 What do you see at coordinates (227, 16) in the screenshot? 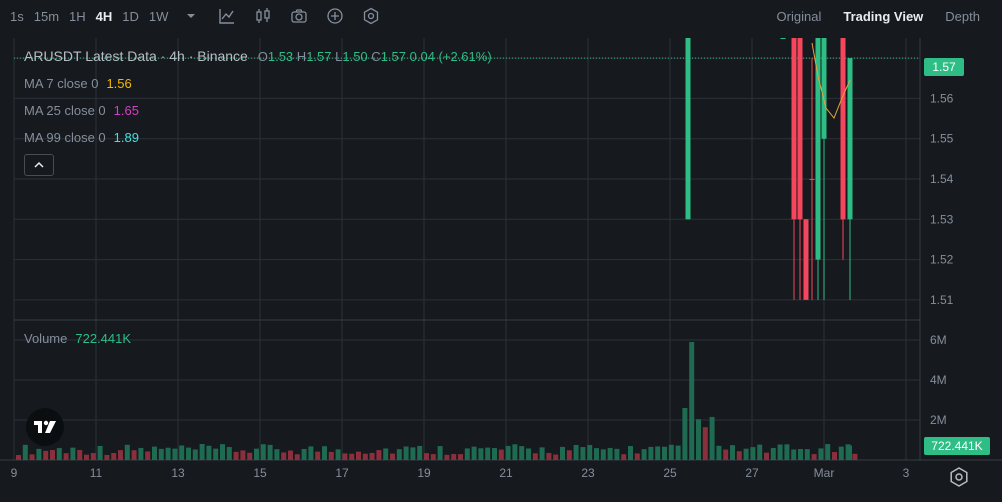
I see `line-chart-icon` at bounding box center [227, 16].